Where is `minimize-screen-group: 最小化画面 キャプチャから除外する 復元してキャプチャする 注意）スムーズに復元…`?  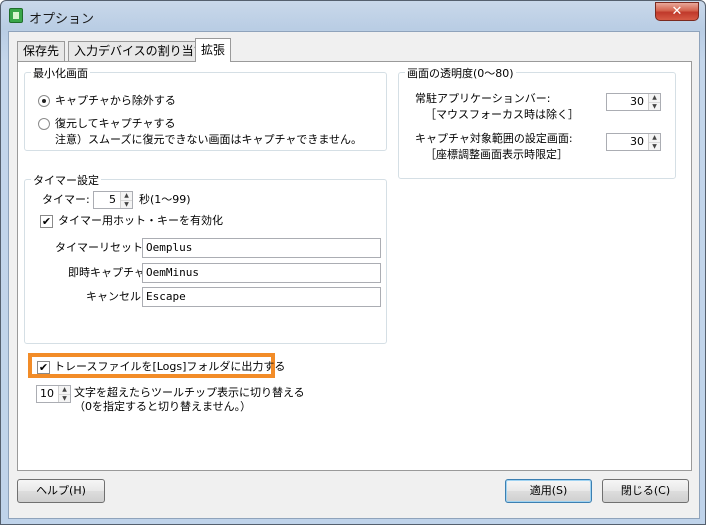
minimize-screen-group: 最小化画面 キャプチャから除外する 復元してキャプチャする 注意）スムーズに復元… is located at coordinates (205, 108).